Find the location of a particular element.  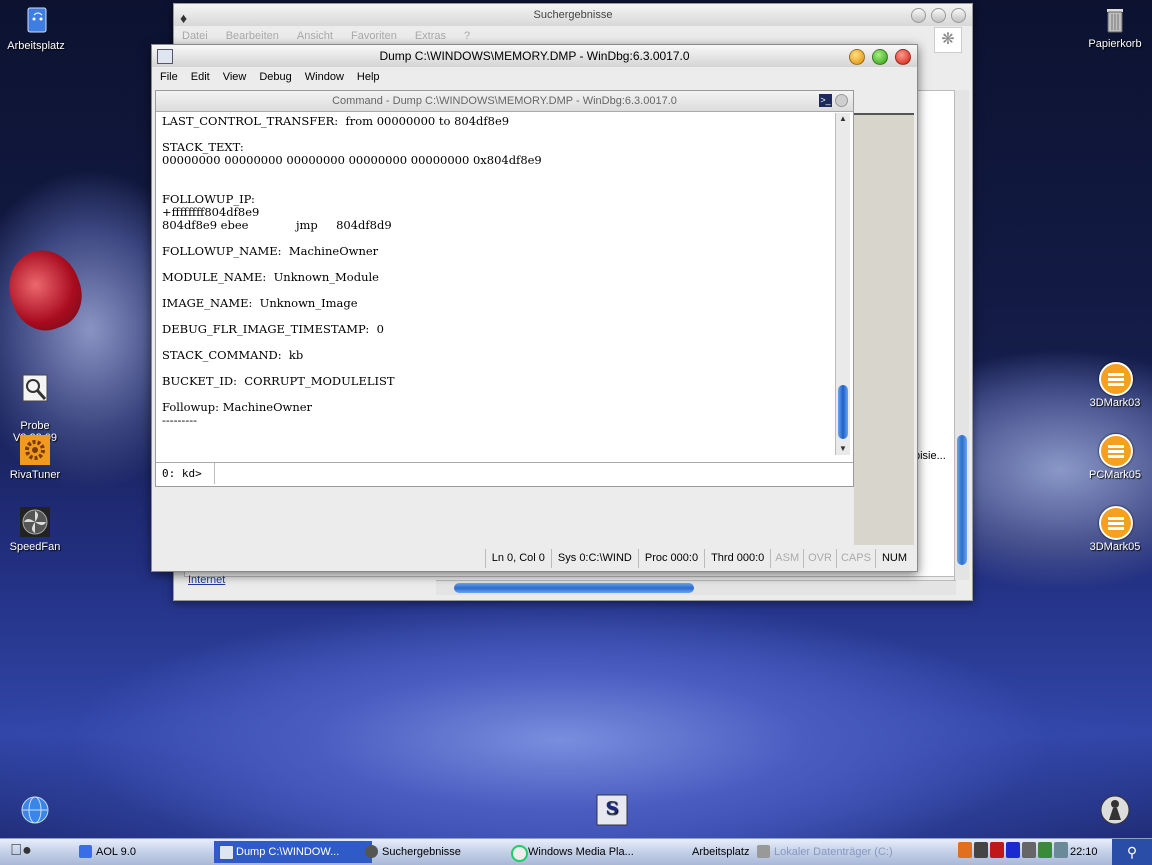

status-caps: CAPS is located at coordinates (855, 558).